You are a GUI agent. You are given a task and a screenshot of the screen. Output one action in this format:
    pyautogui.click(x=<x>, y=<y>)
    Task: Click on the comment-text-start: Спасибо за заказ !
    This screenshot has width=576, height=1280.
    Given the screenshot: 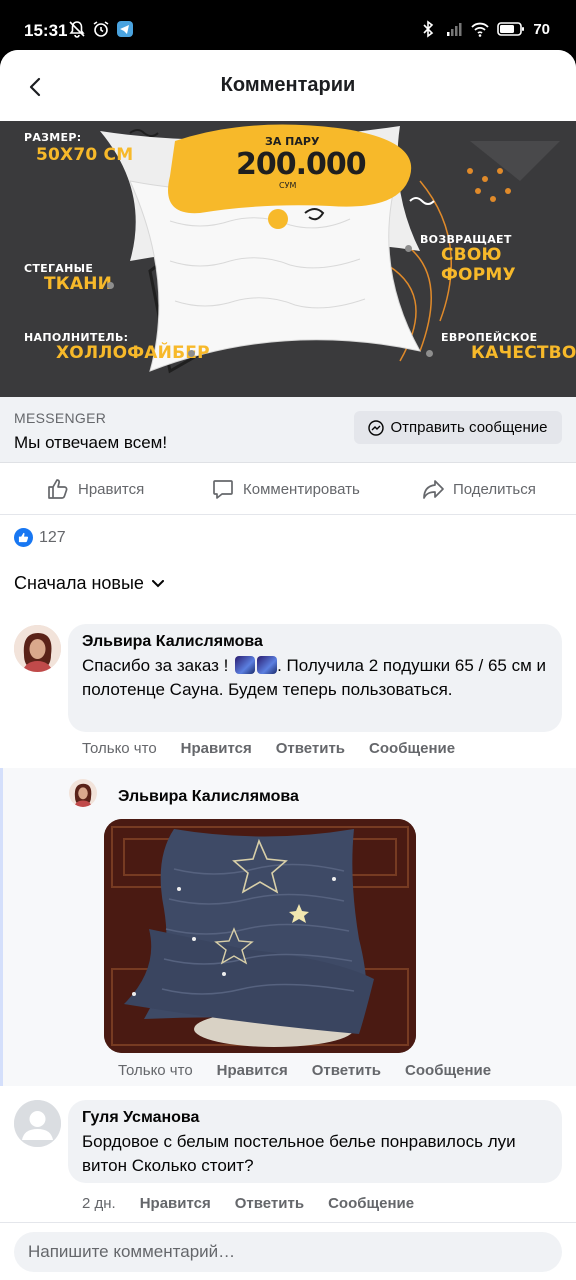 What is the action you would take?
    pyautogui.click(x=158, y=665)
    